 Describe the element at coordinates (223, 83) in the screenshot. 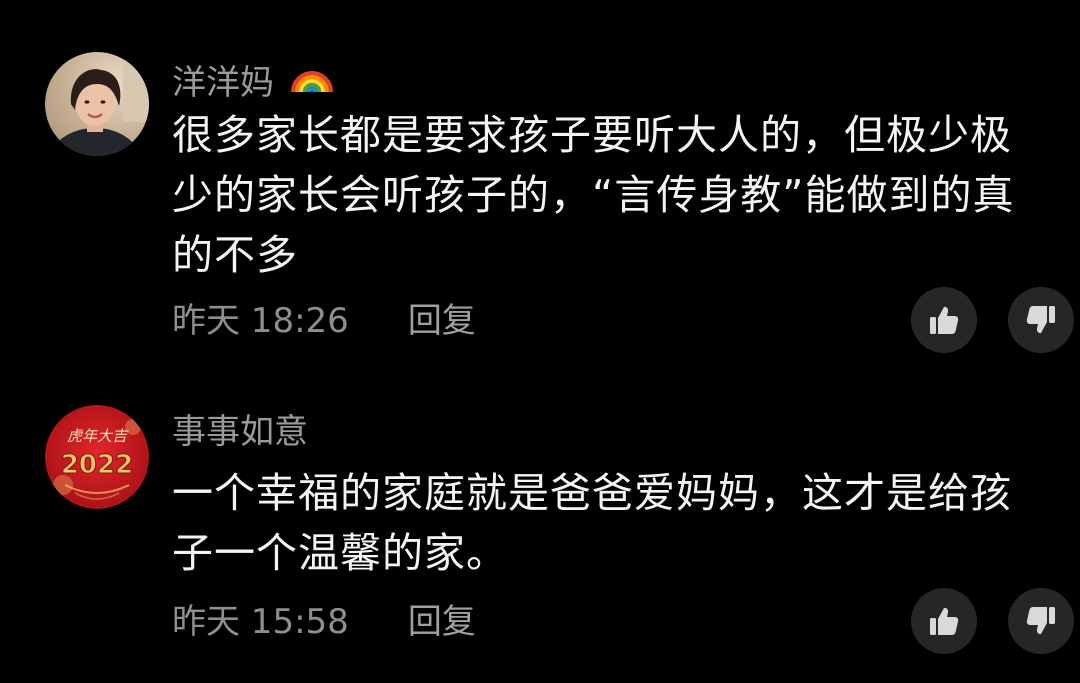

I see `username-text: 洋洋妈` at that location.